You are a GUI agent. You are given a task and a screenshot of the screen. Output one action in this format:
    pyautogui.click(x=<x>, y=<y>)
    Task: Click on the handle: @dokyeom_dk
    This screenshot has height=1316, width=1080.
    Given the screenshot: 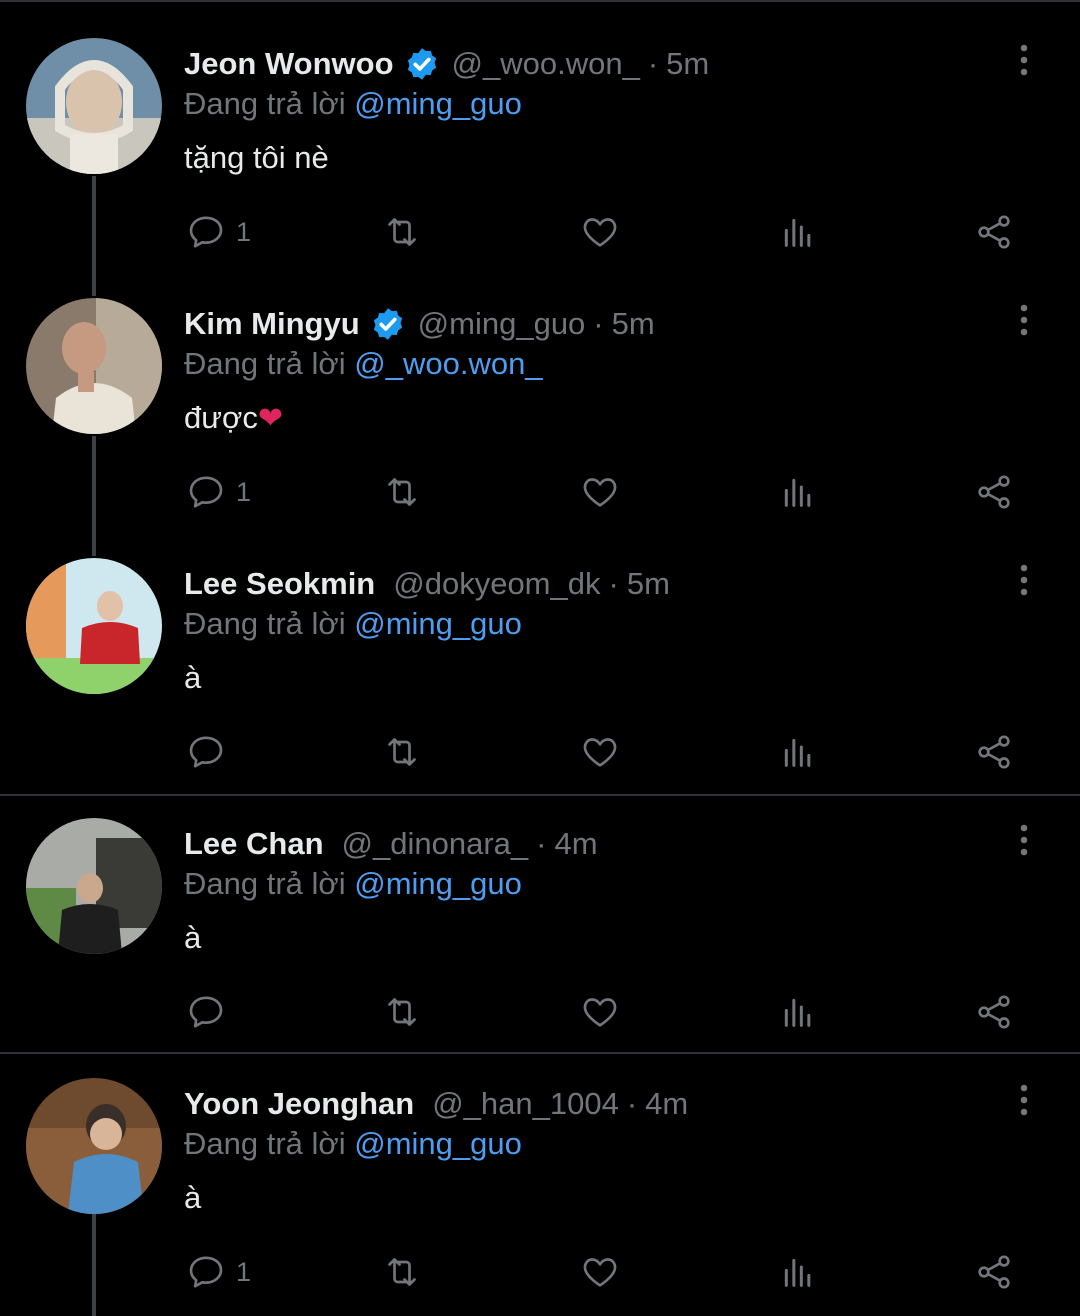 What is the action you would take?
    pyautogui.click(x=496, y=584)
    